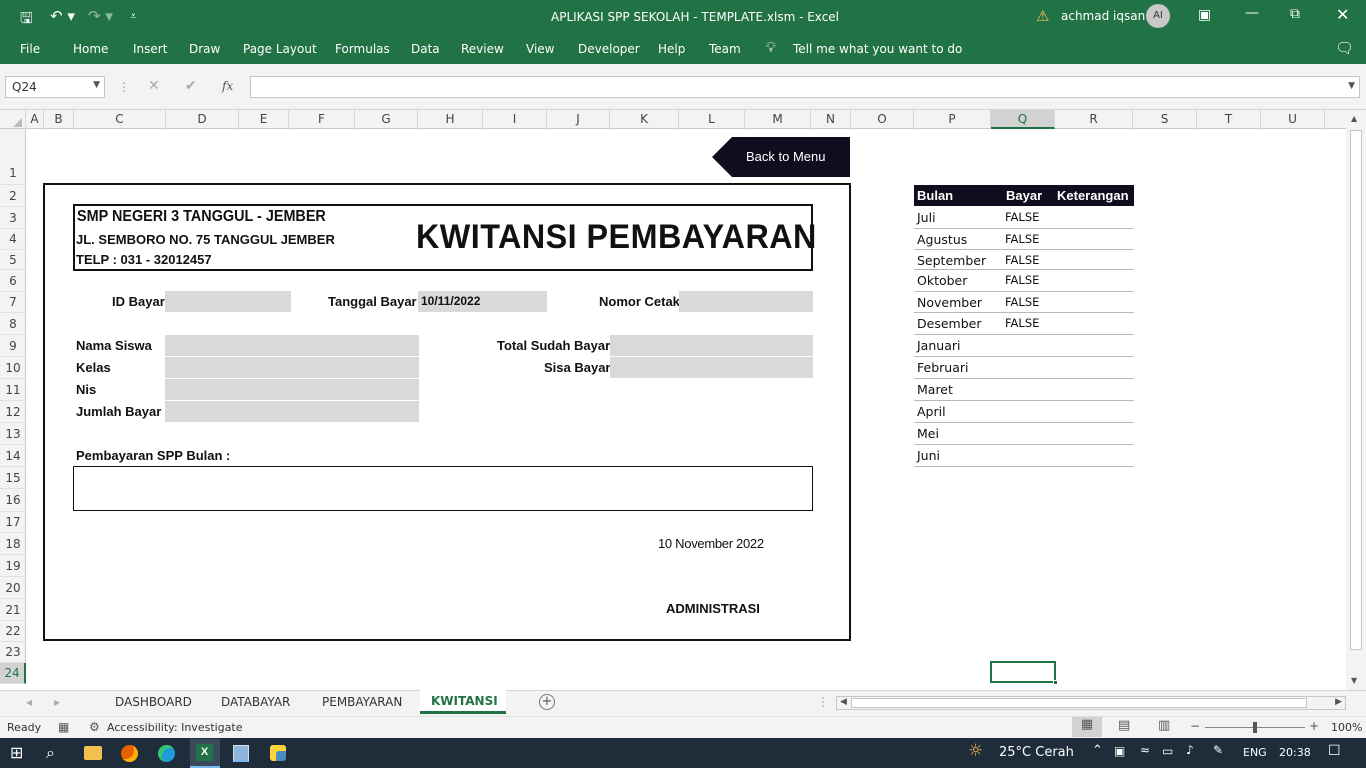 The image size is (1366, 768). Describe the element at coordinates (13, 631) in the screenshot. I see `row-header: 22` at that location.